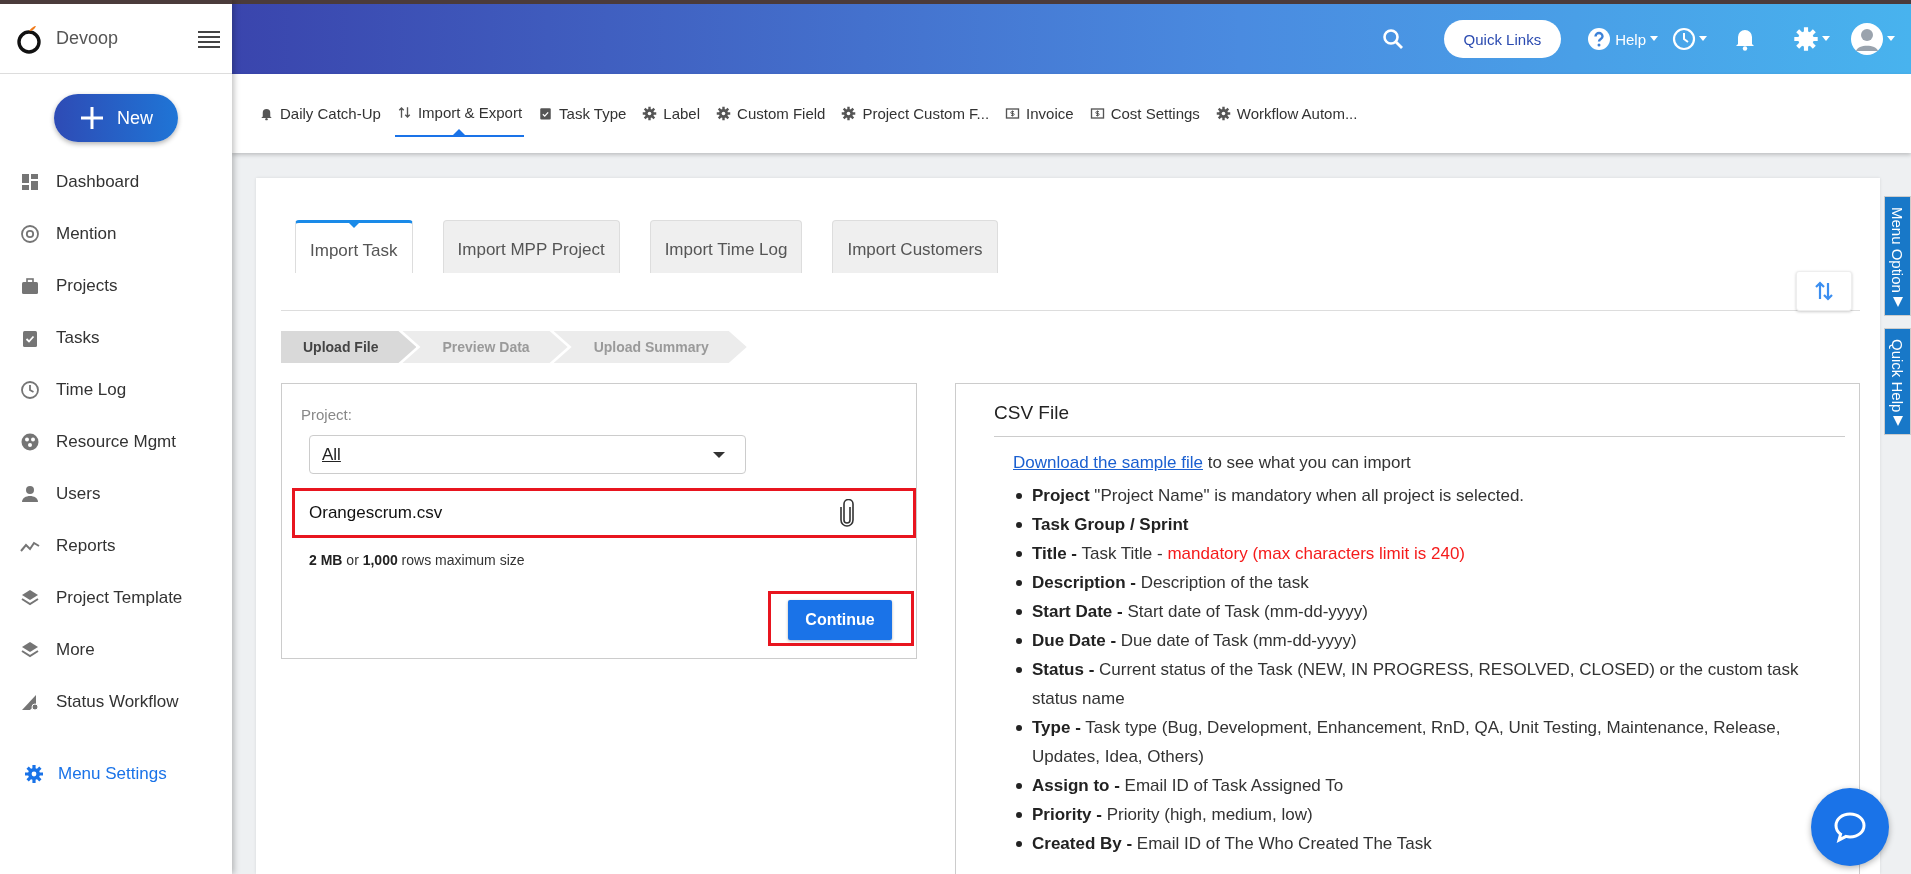 The image size is (1911, 874). I want to click on sidebar-item: Project Template, so click(116, 598).